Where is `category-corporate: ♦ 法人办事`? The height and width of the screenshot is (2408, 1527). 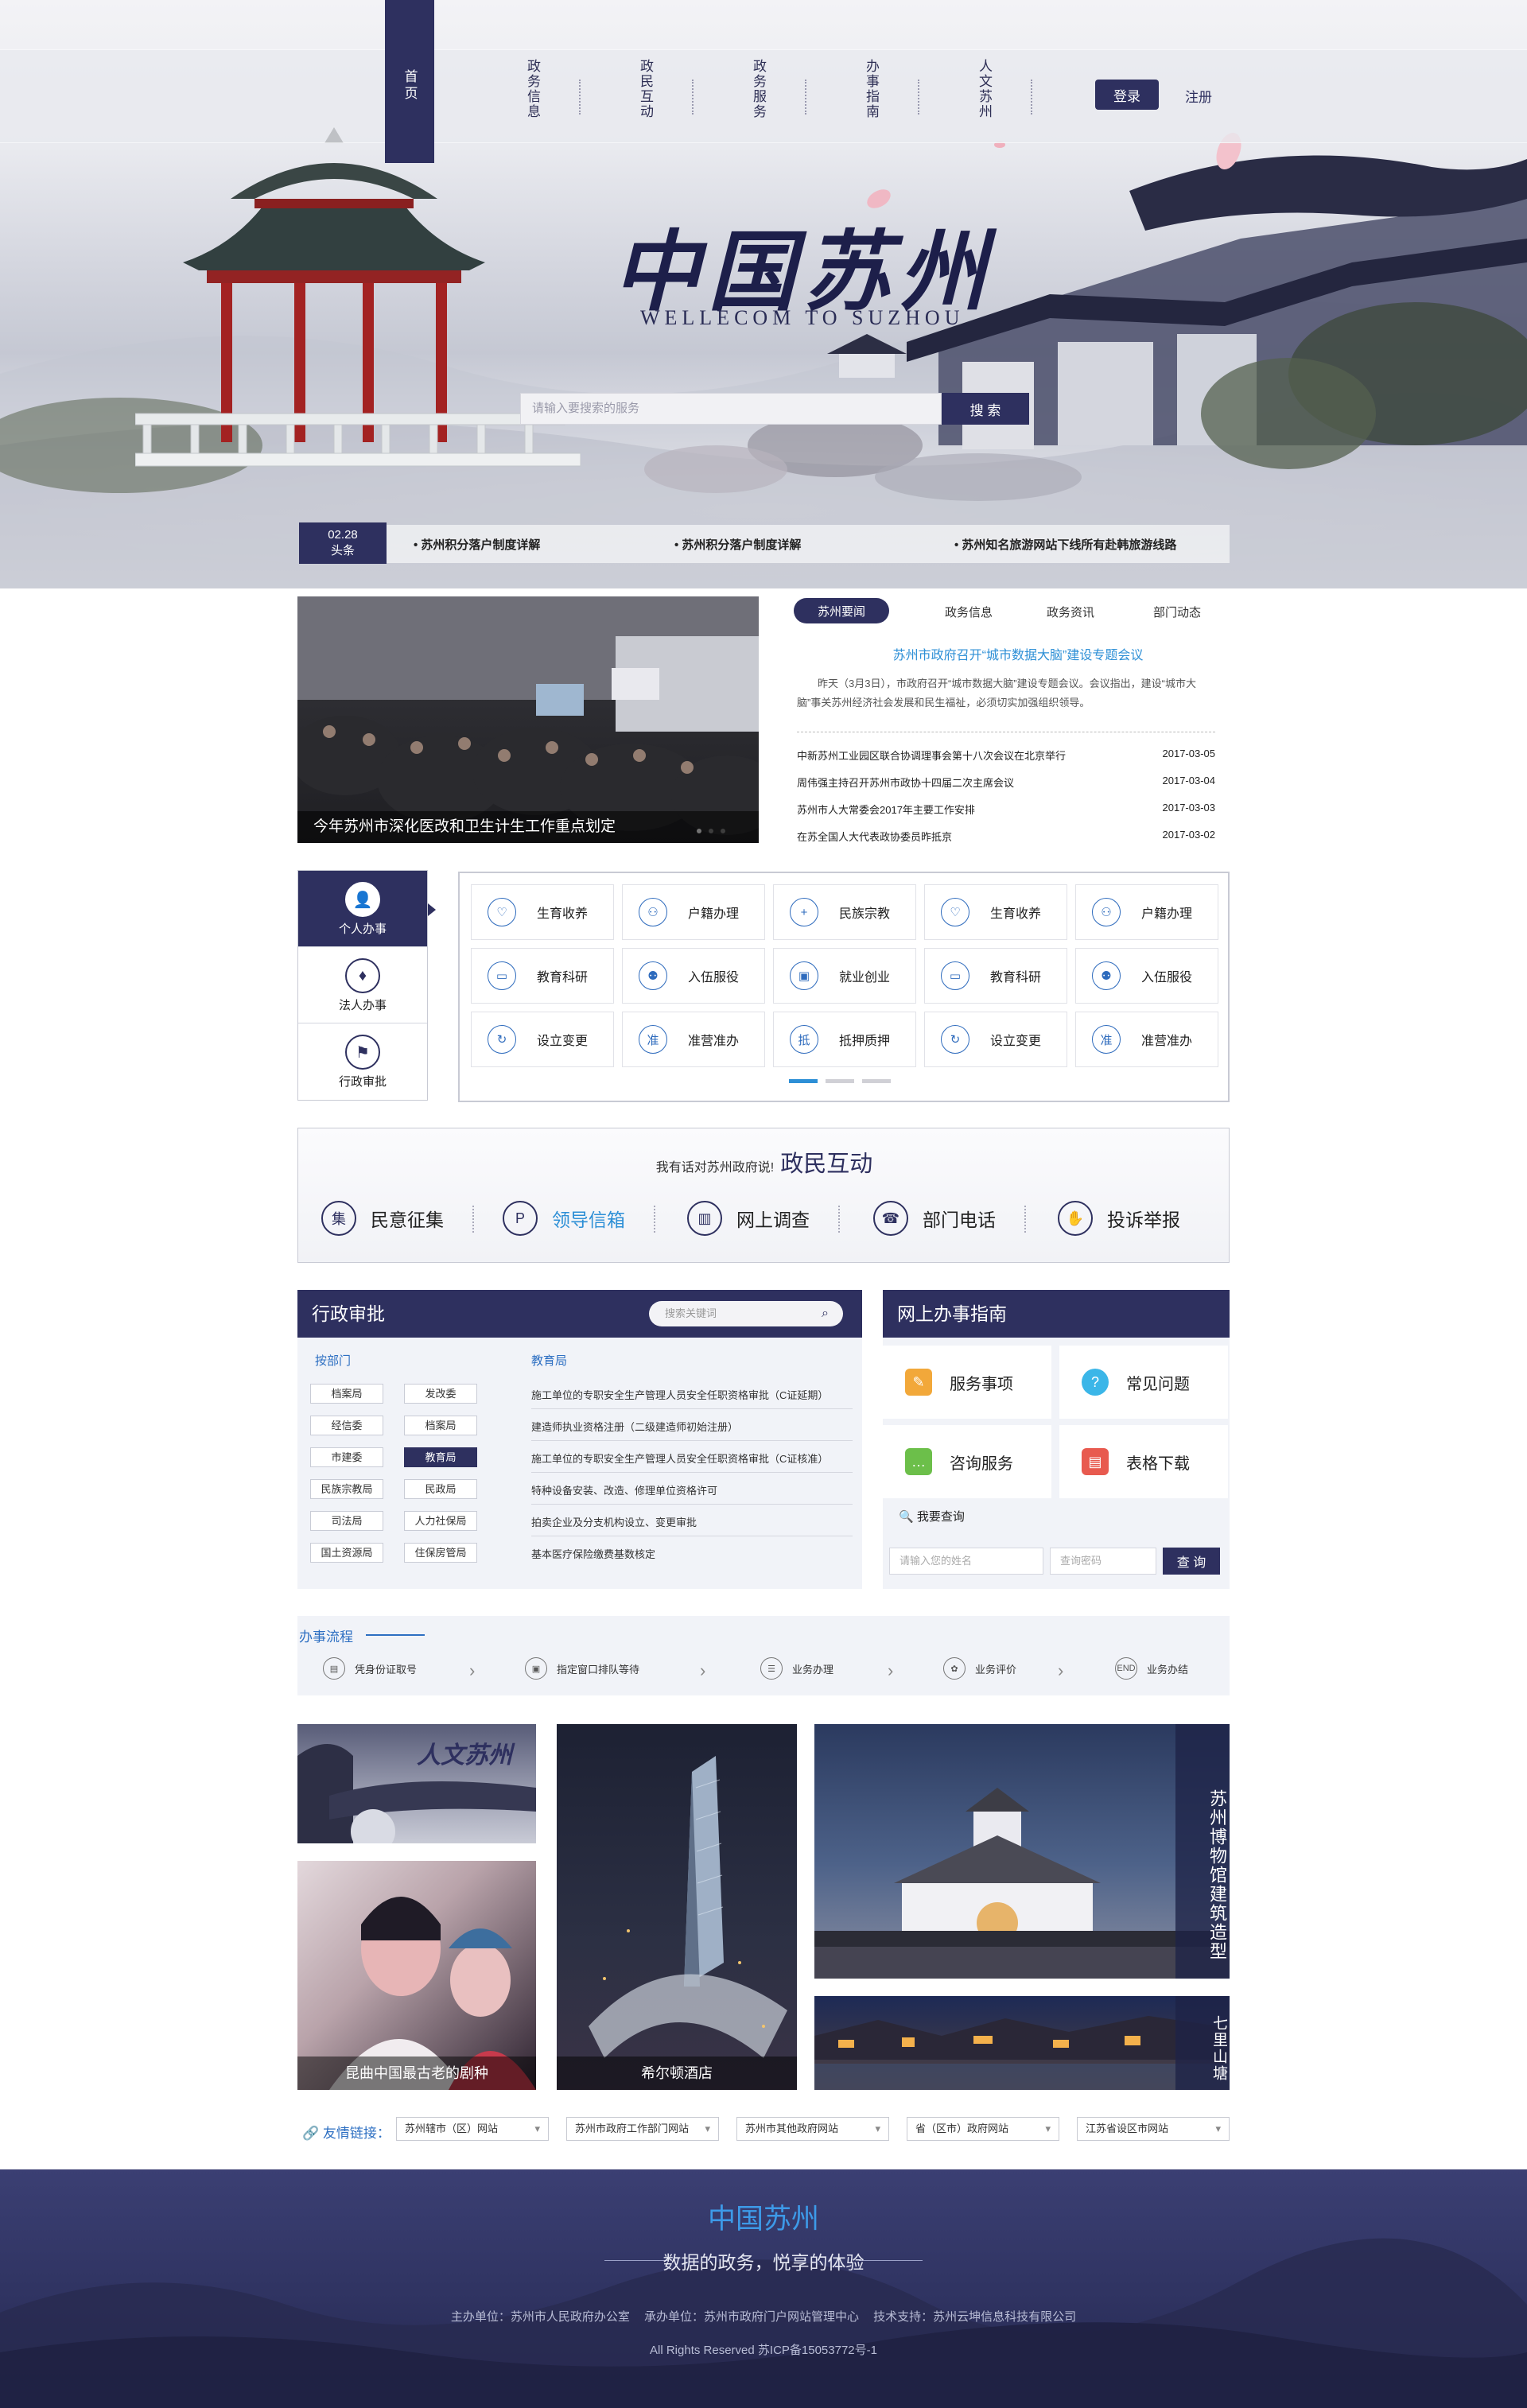
category-corporate: ♦ 法人办事 is located at coordinates (362, 985).